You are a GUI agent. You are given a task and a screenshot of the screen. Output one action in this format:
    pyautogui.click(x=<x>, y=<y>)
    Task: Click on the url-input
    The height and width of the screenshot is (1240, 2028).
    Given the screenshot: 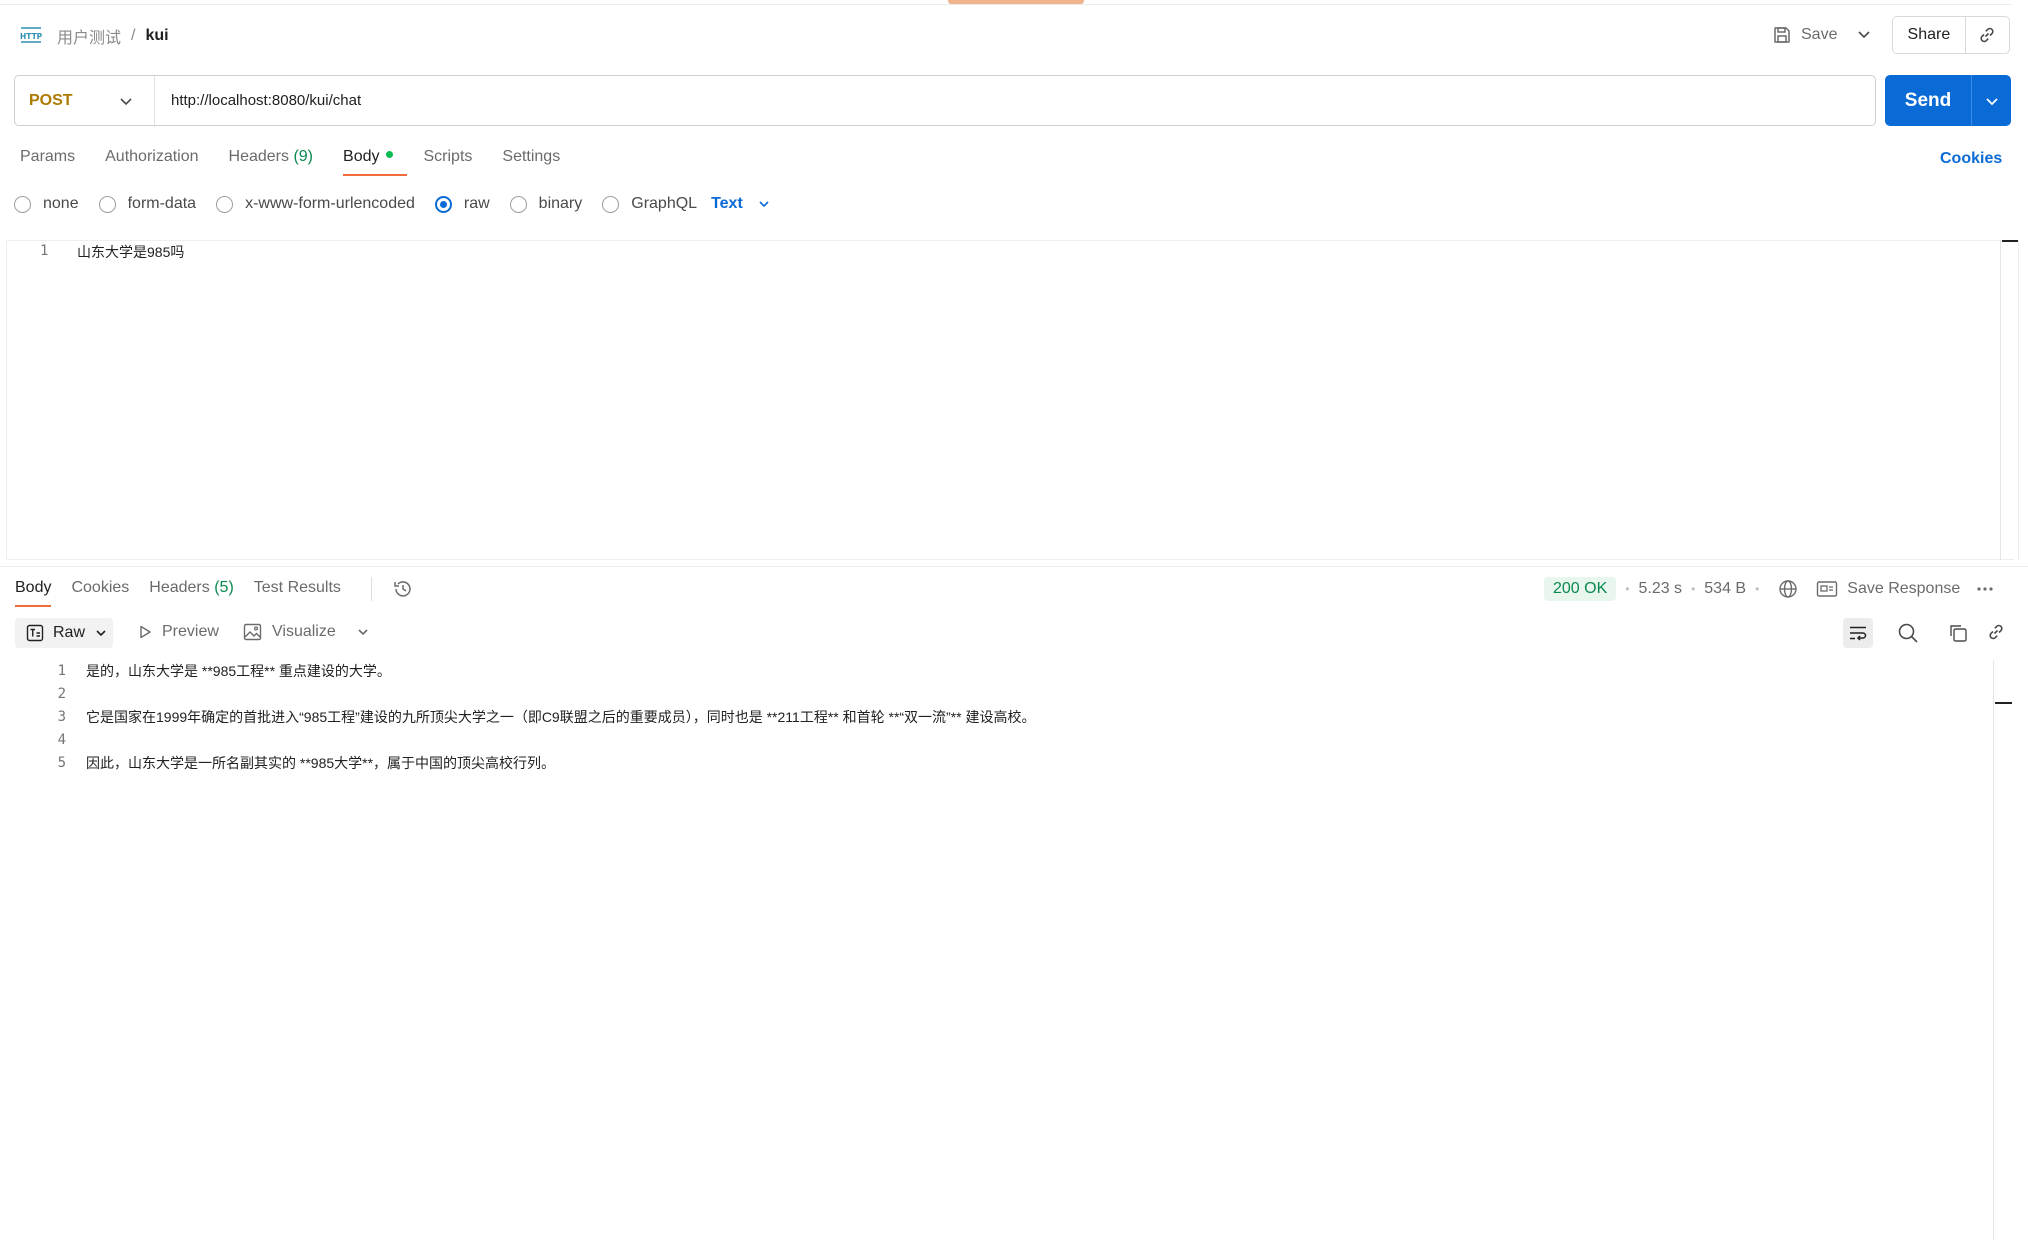 What is the action you would take?
    pyautogui.click(x=1015, y=100)
    